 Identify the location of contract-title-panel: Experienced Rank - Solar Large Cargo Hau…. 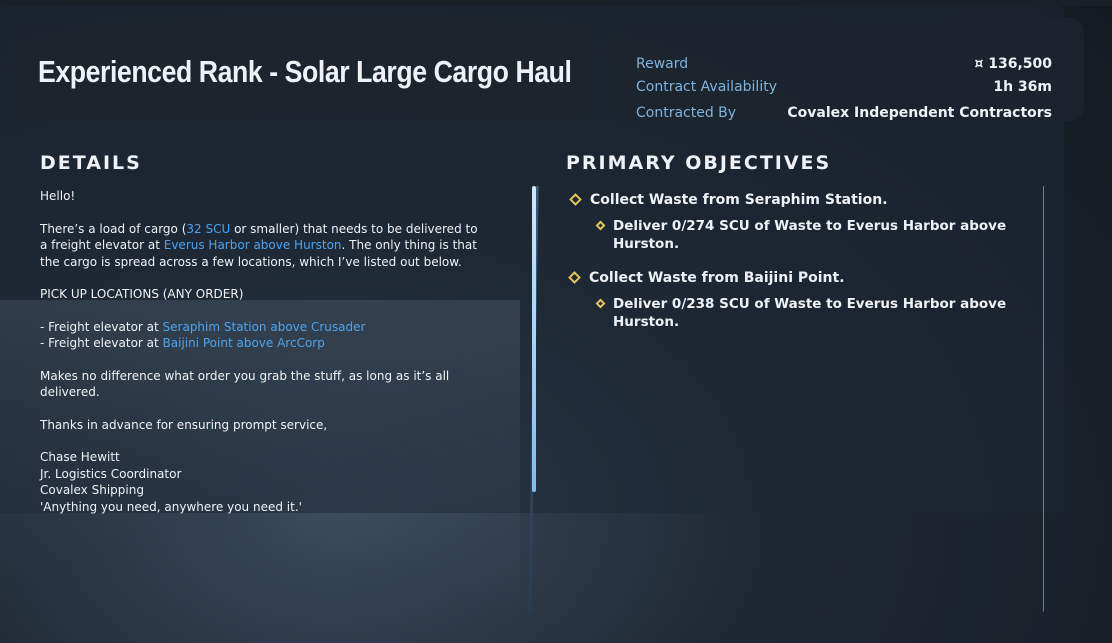
(300, 69).